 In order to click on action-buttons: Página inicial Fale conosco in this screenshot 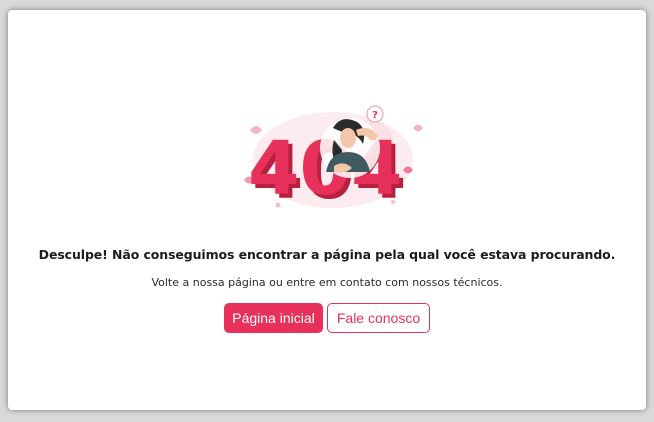, I will do `click(327, 318)`.